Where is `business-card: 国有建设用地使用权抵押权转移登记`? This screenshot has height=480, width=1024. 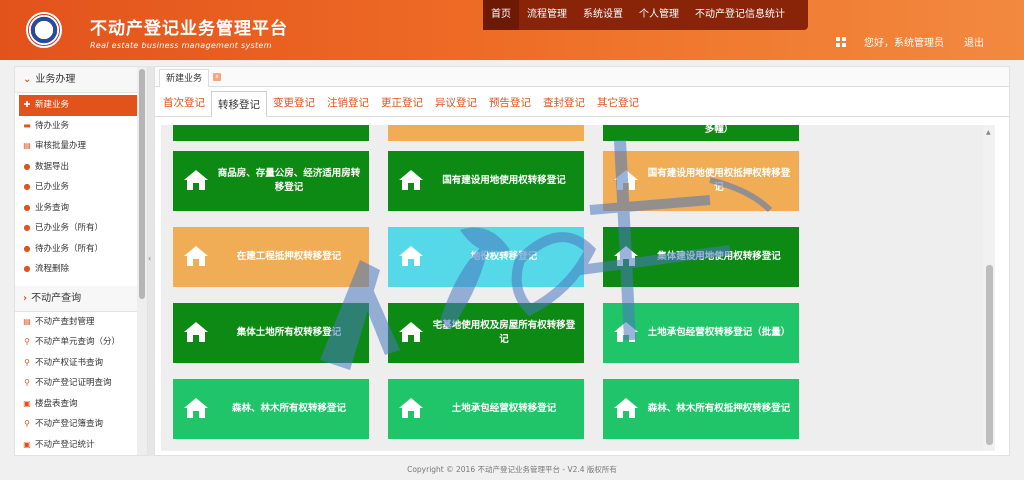
business-card: 国有建设用地使用权抵押权转移登记 is located at coordinates (701, 181).